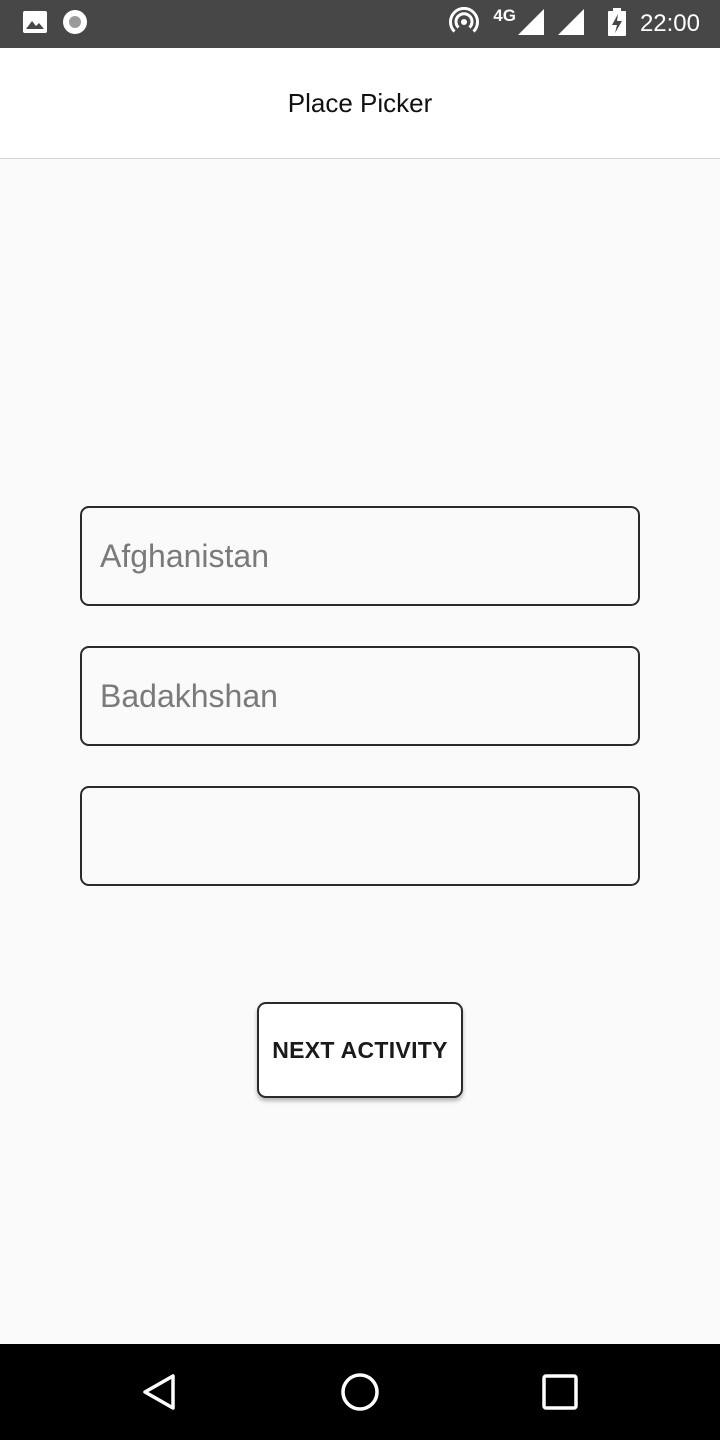 This screenshot has width=720, height=1440. I want to click on page-title: Place Picker, so click(360, 102).